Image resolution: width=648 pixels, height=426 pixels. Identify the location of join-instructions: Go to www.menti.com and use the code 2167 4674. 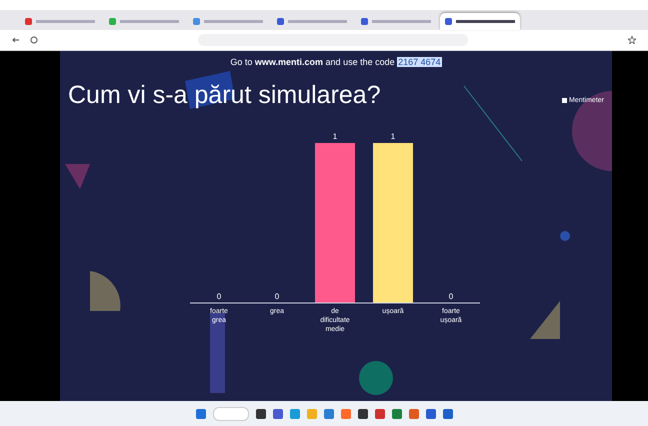
(336, 62).